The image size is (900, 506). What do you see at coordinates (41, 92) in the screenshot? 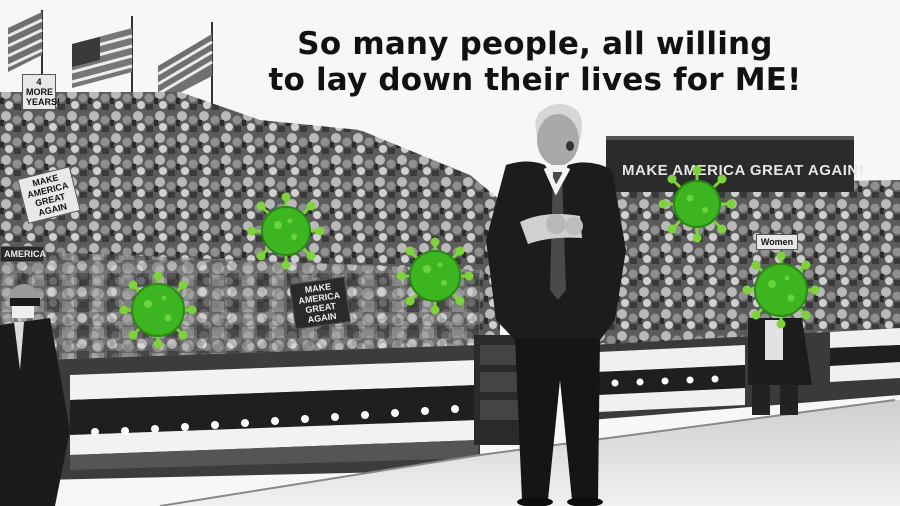
I see `crowd-sign-1: 4 MORE YEARS!` at bounding box center [41, 92].